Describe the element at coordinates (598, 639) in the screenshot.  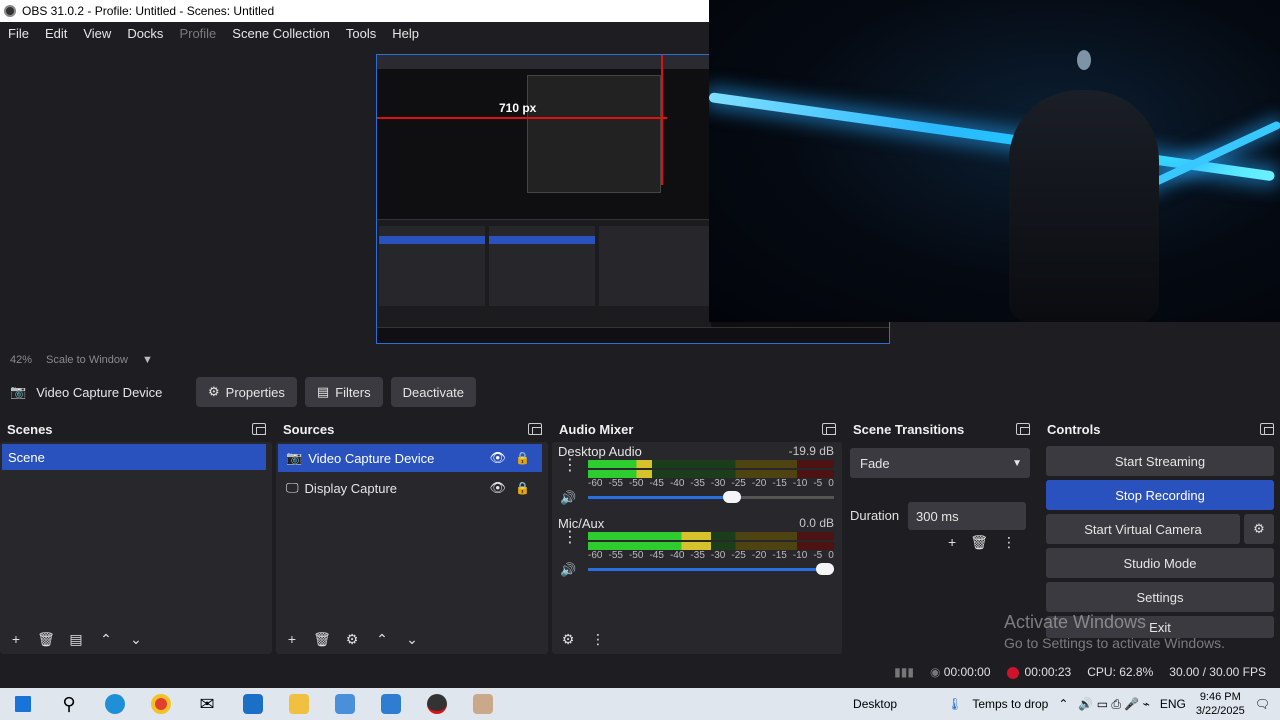
I see `mixer-menu-icon: ⋮` at that location.